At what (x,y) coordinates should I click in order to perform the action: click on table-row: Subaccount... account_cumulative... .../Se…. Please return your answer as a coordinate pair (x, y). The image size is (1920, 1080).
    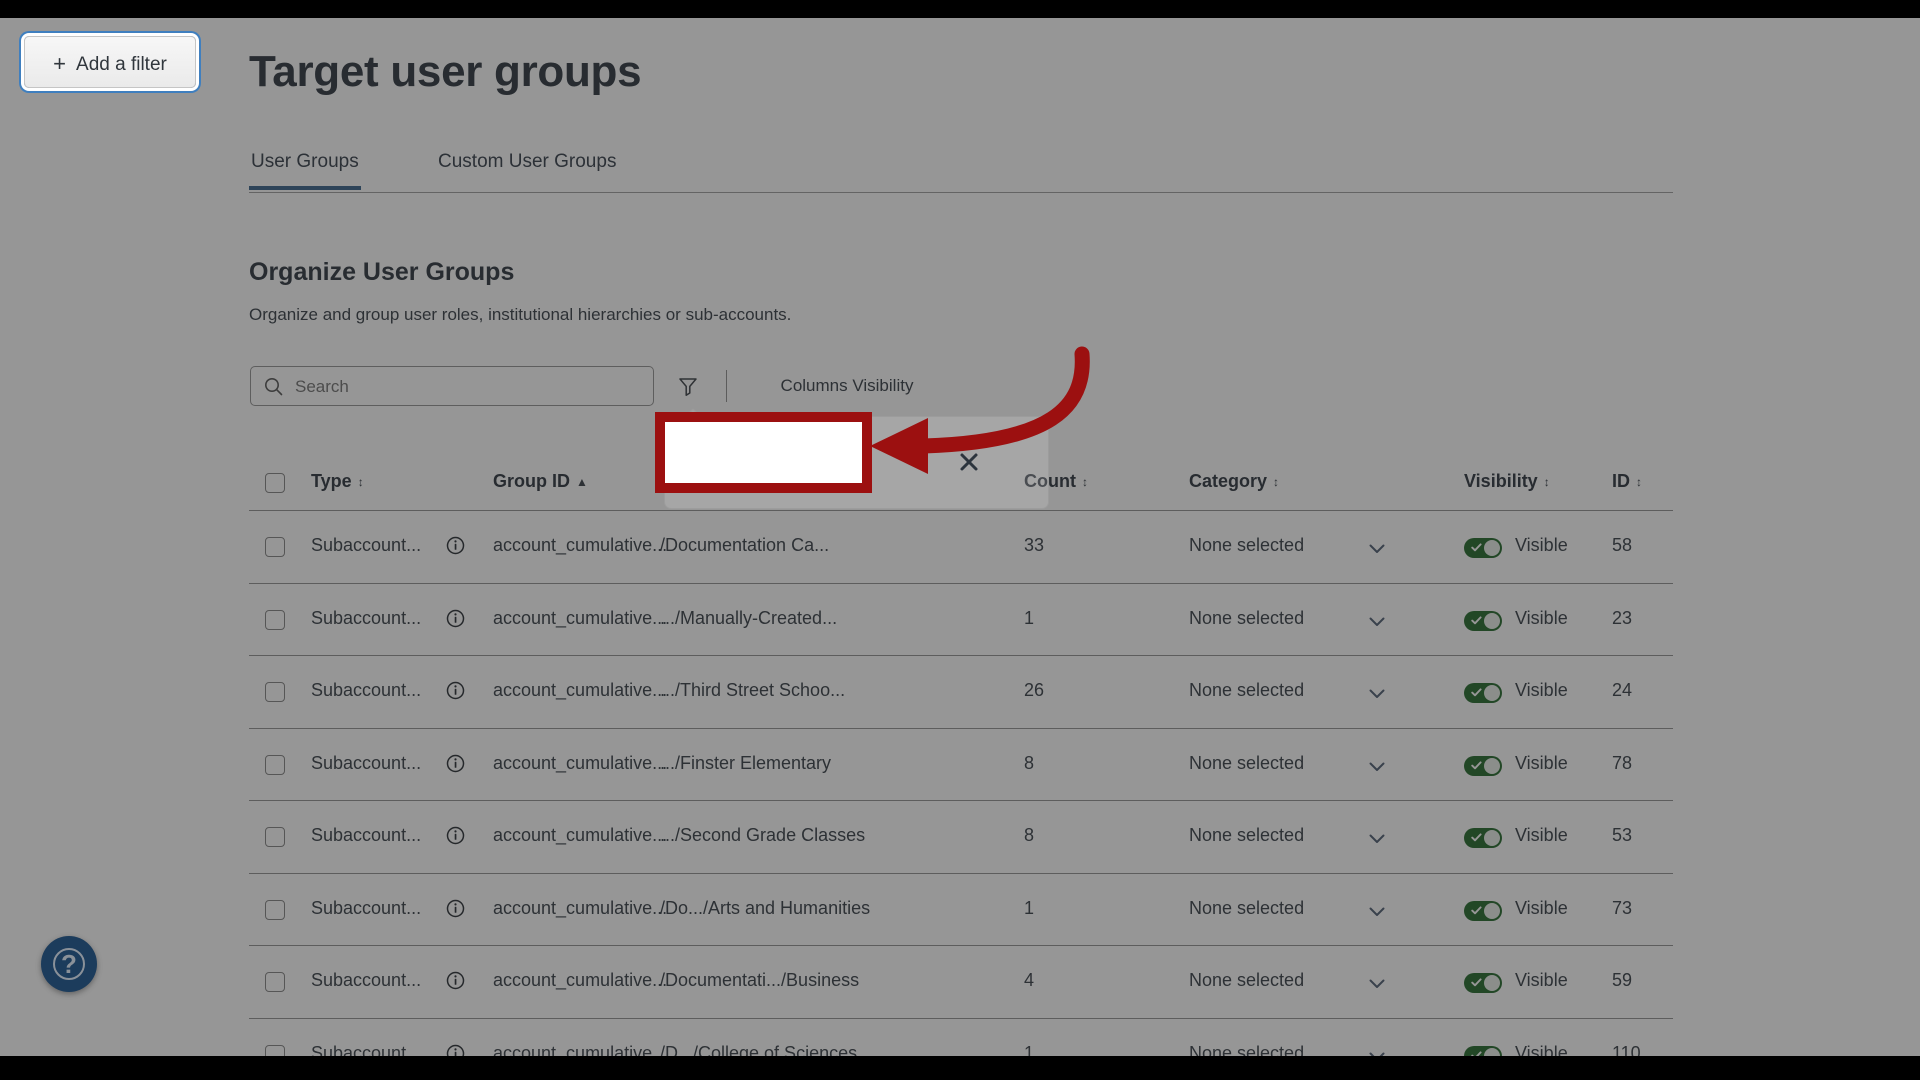
    Looking at the image, I should click on (961, 837).